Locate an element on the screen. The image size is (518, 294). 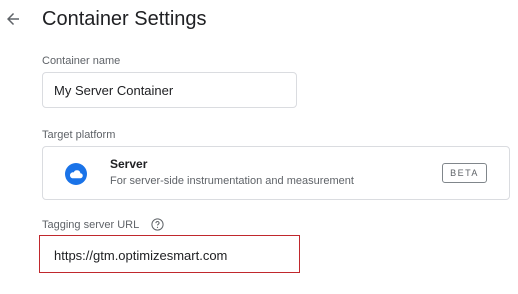
beta-badge: BETA is located at coordinates (464, 173).